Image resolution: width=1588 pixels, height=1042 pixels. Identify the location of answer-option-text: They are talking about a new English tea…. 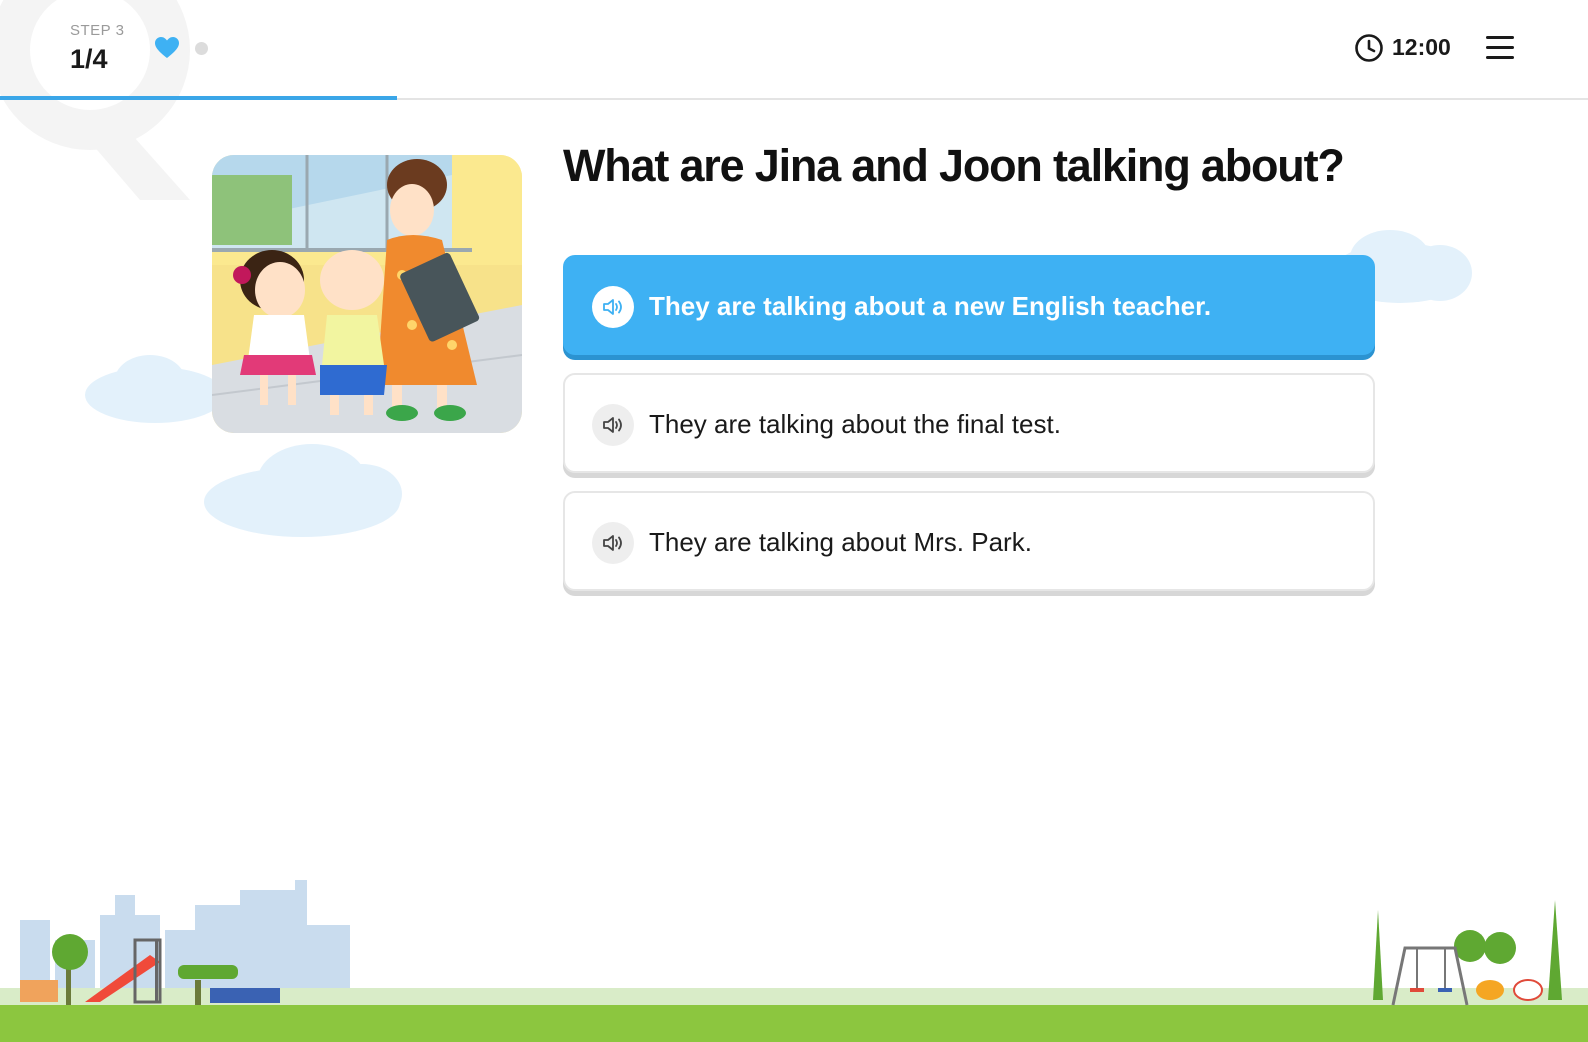
(930, 306).